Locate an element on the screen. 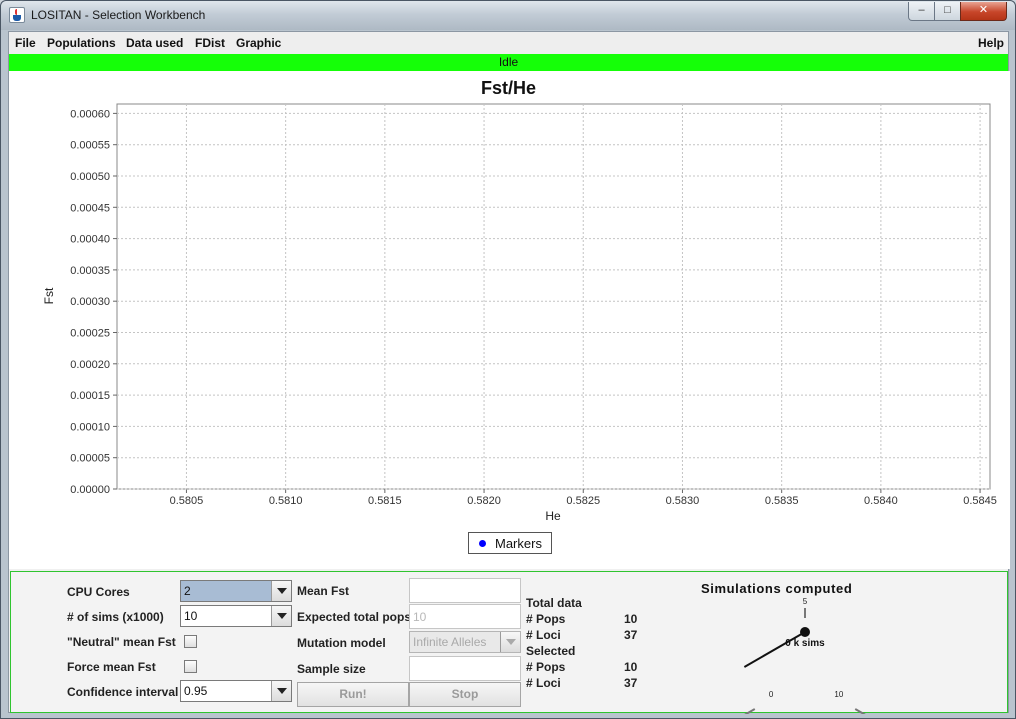  total-pops-label: # Pops is located at coordinates (546, 619).